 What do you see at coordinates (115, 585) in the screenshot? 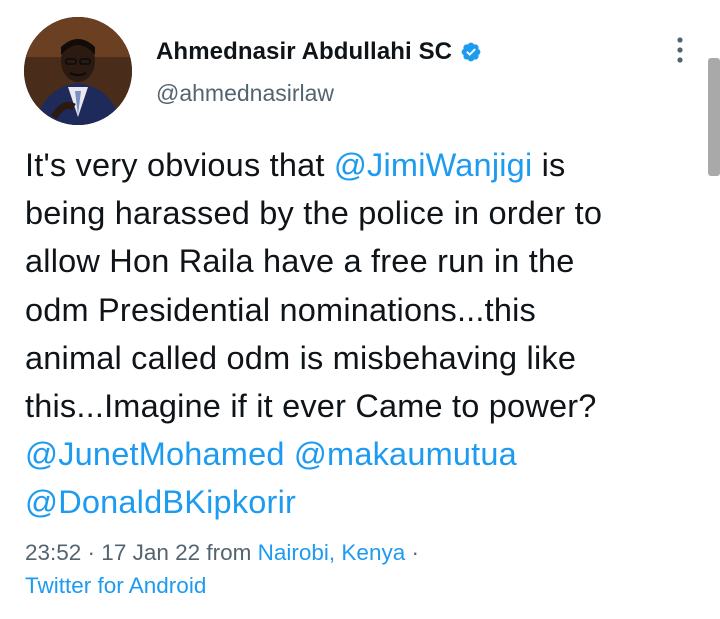
I see `tweet-source-link: Twitter for Android` at bounding box center [115, 585].